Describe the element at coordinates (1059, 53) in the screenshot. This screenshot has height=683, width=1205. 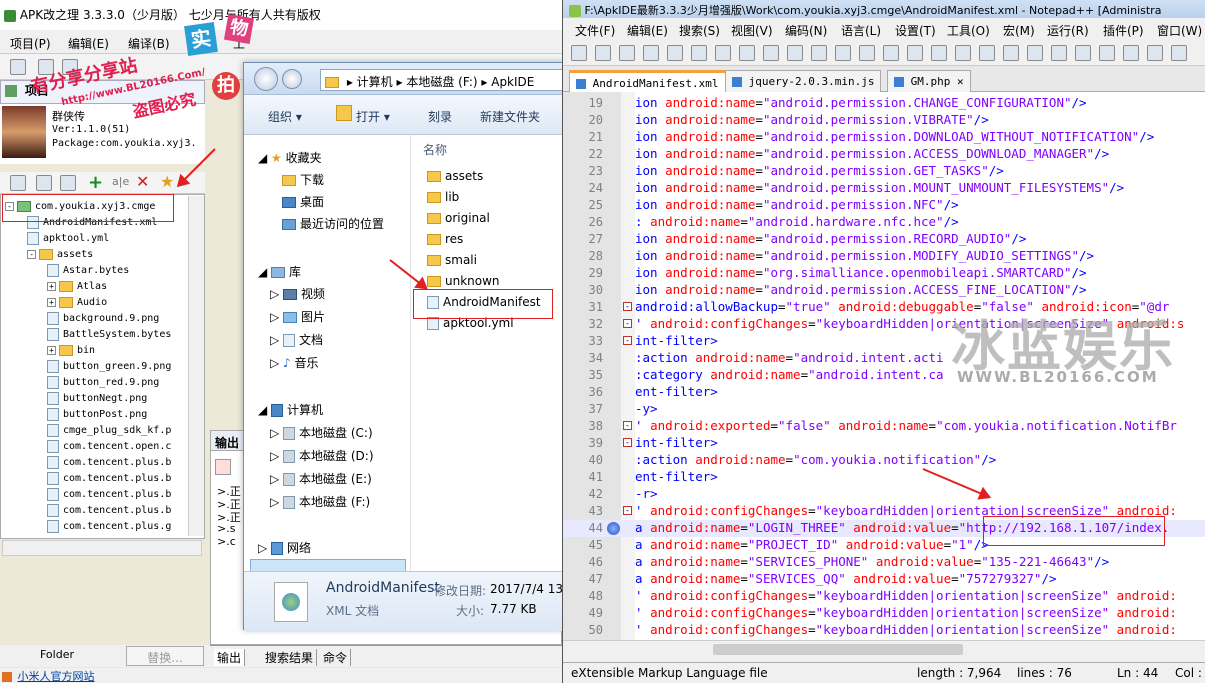
I see `indent-guide-icon` at that location.